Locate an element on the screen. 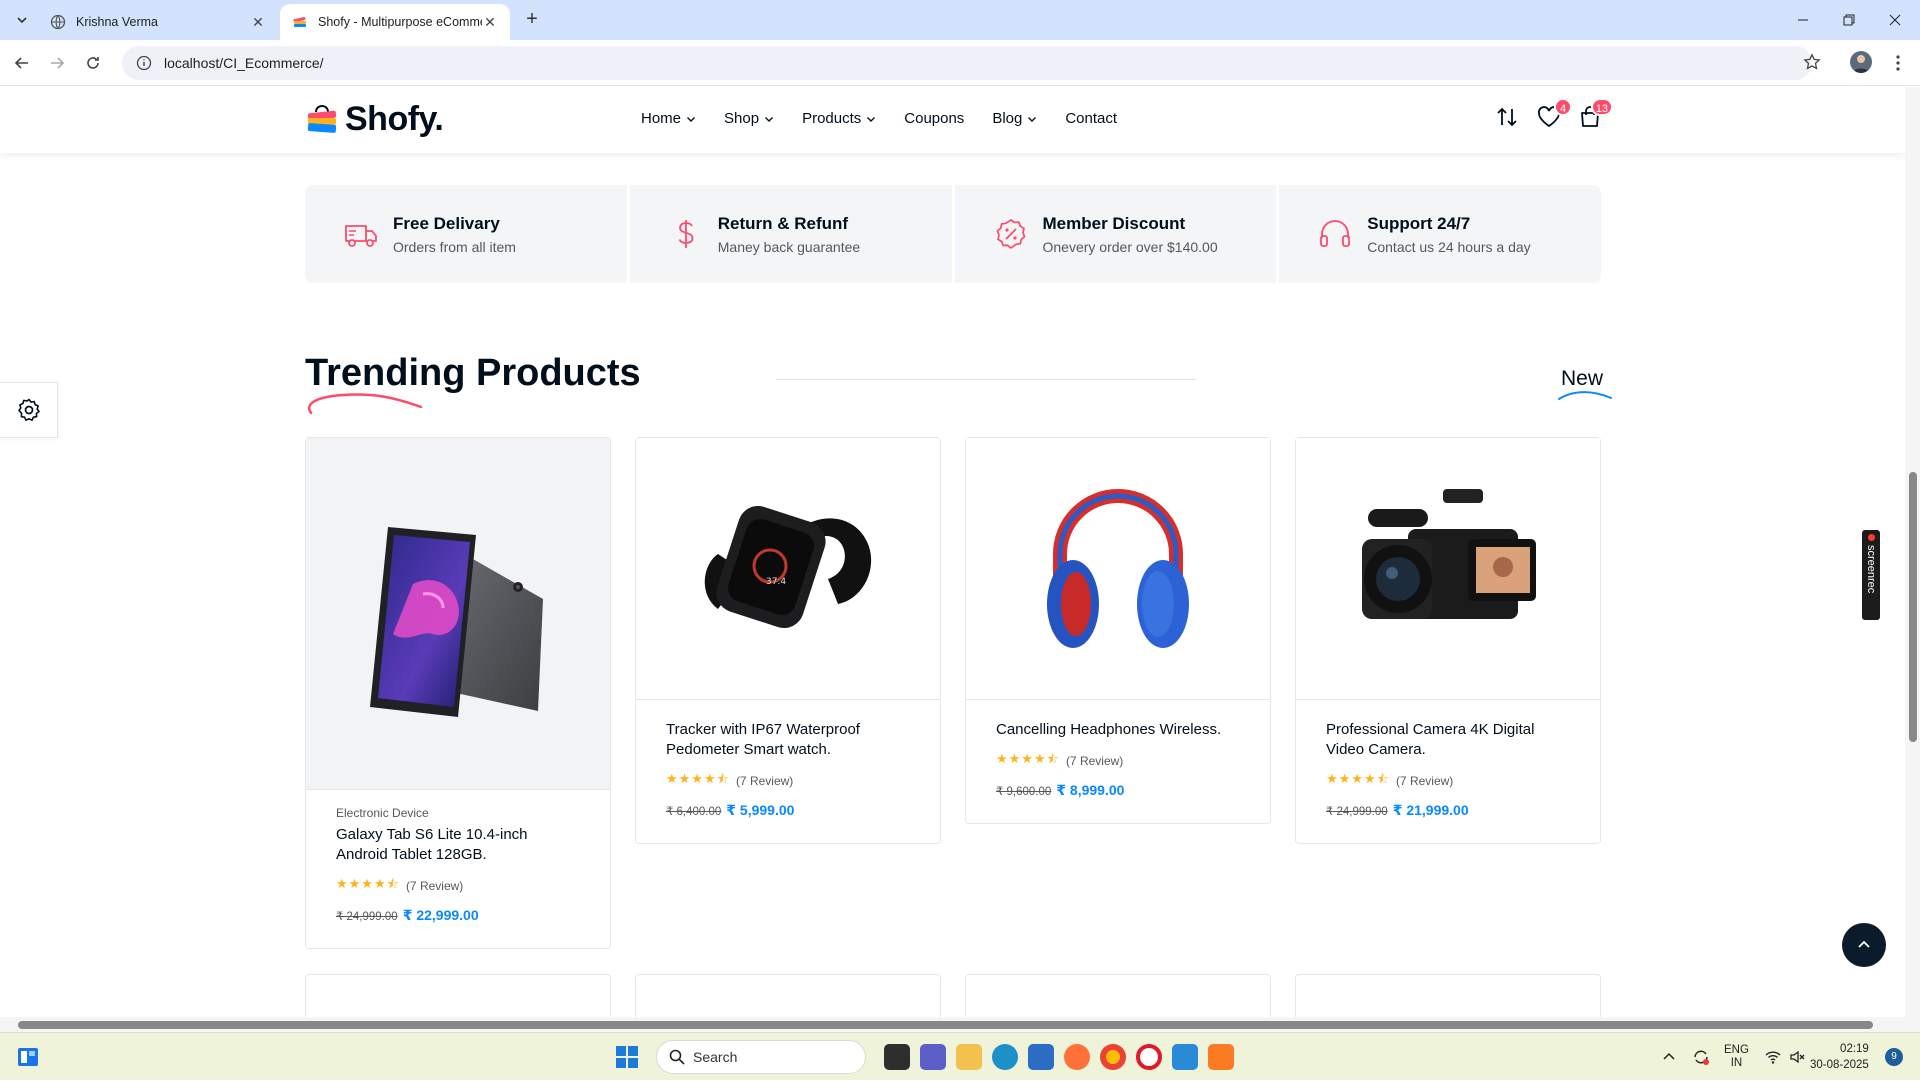 Image resolution: width=1920 pixels, height=1081 pixels. product-tab-new: New is located at coordinates (1582, 379).